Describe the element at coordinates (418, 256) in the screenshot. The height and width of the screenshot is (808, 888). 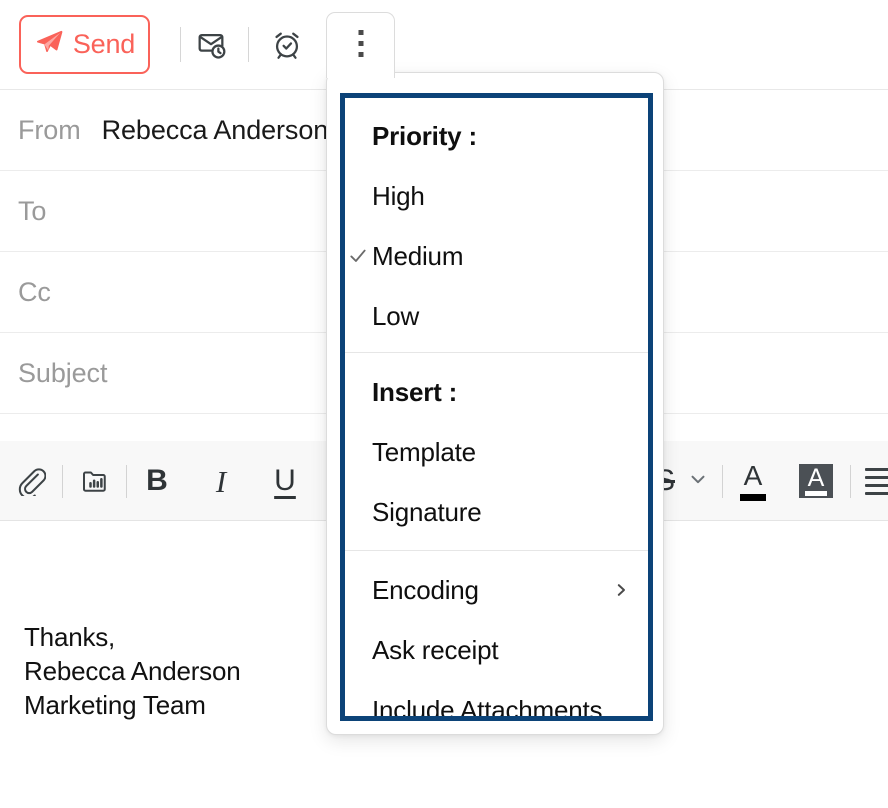
I see `menu-item-priority-medium-label: Medium` at that location.